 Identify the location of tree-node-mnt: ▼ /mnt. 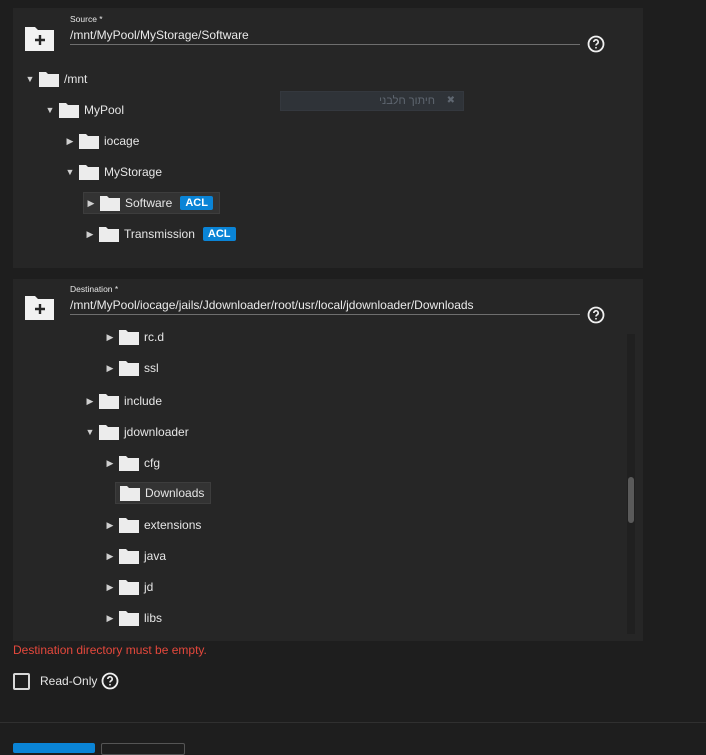
(55, 79).